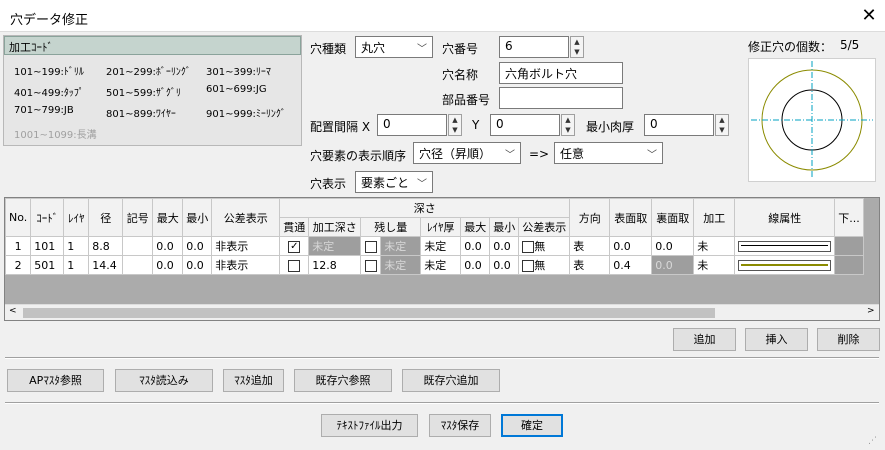 The width and height of the screenshot is (885, 450). I want to click on min-thickness-input: 0, so click(679, 125).